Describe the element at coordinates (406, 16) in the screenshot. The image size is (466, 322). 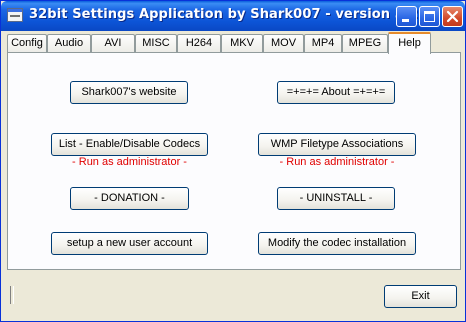
I see `minimize-button` at that location.